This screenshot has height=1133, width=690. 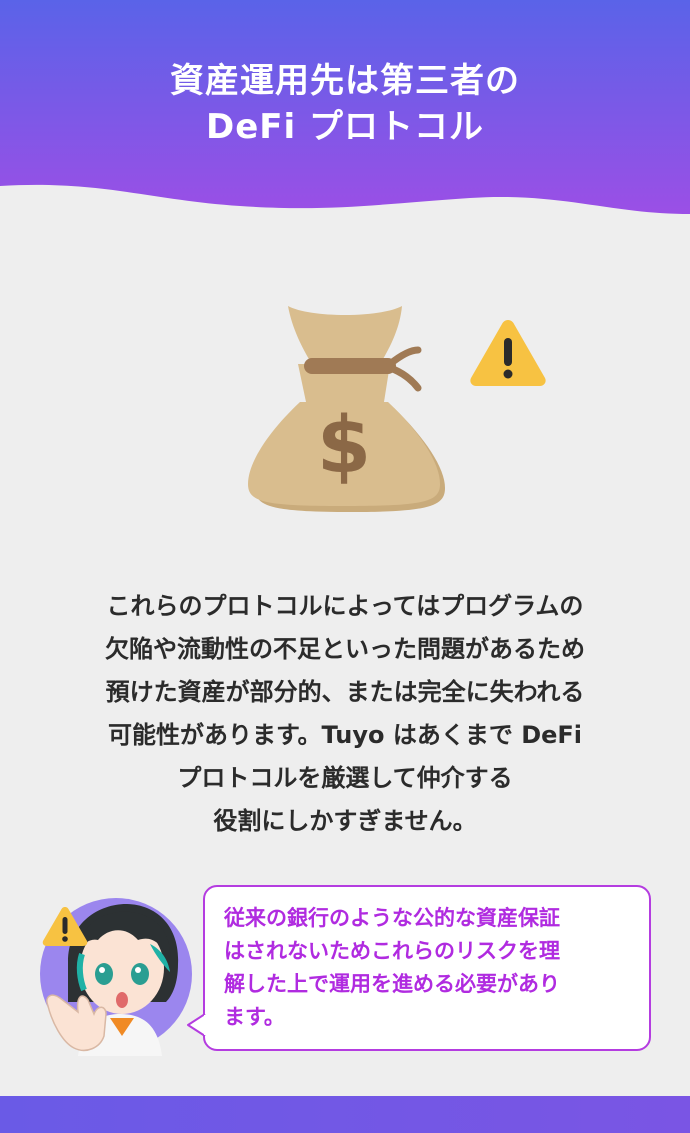 I want to click on speech-line: 従来の銀行のような公的な資産保証, so click(x=392, y=918).